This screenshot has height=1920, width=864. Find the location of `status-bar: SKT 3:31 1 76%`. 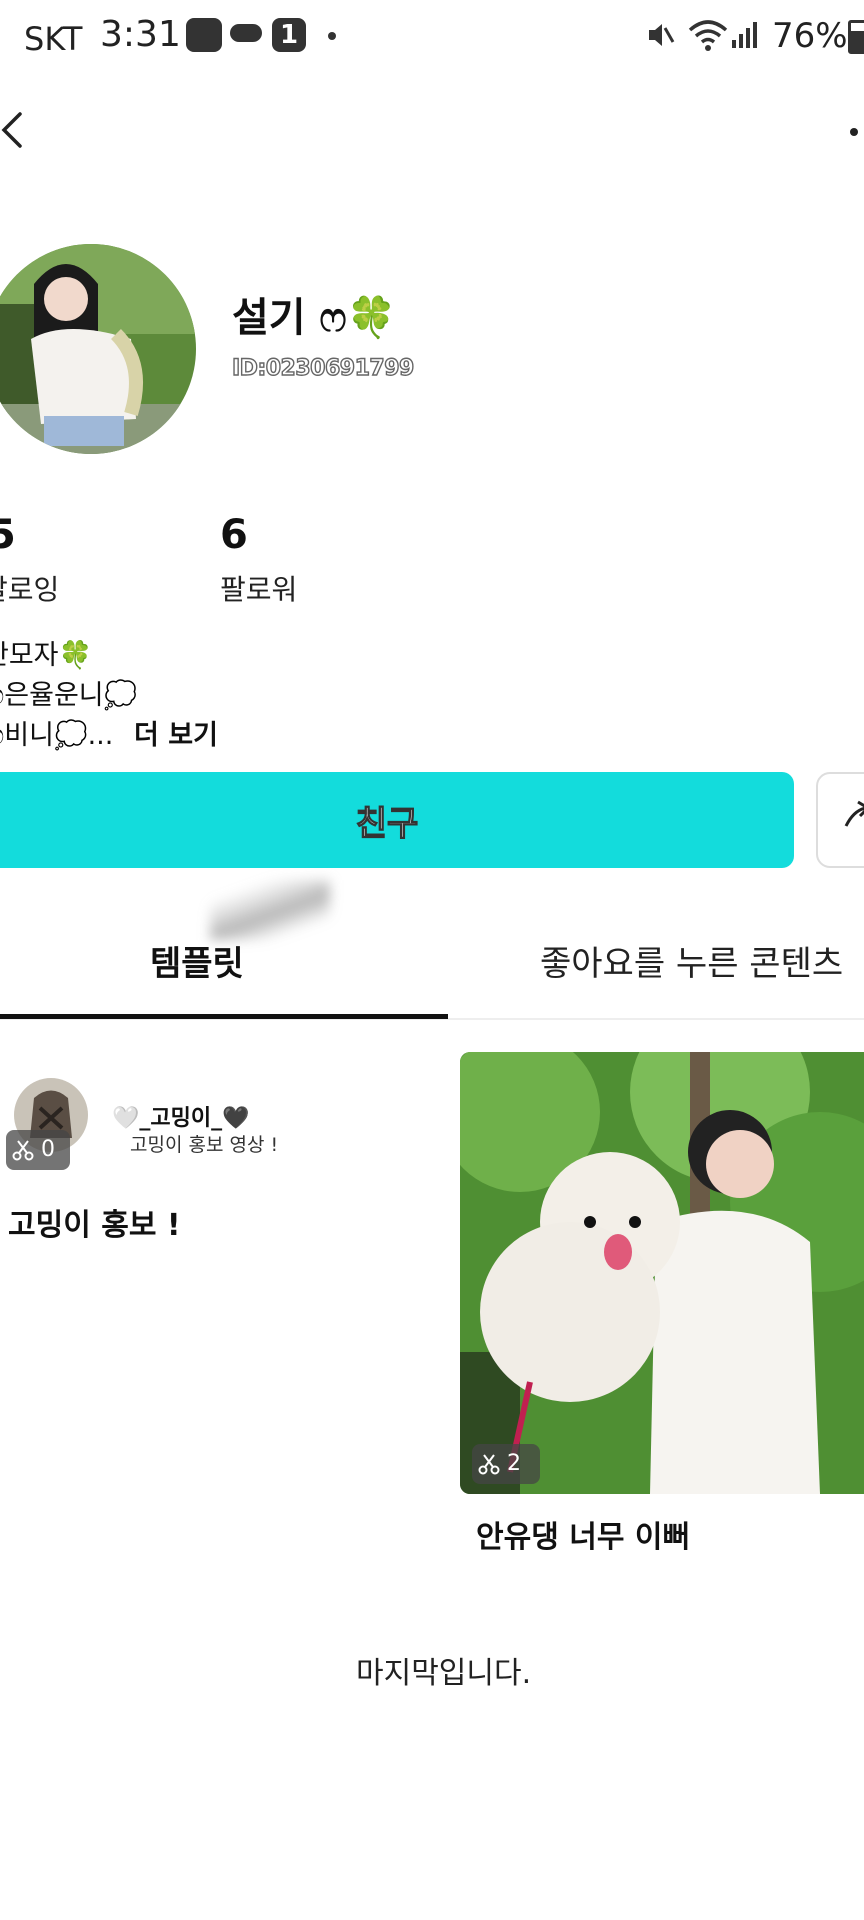

status-bar: SKT 3:31 1 76% is located at coordinates (432, 36).